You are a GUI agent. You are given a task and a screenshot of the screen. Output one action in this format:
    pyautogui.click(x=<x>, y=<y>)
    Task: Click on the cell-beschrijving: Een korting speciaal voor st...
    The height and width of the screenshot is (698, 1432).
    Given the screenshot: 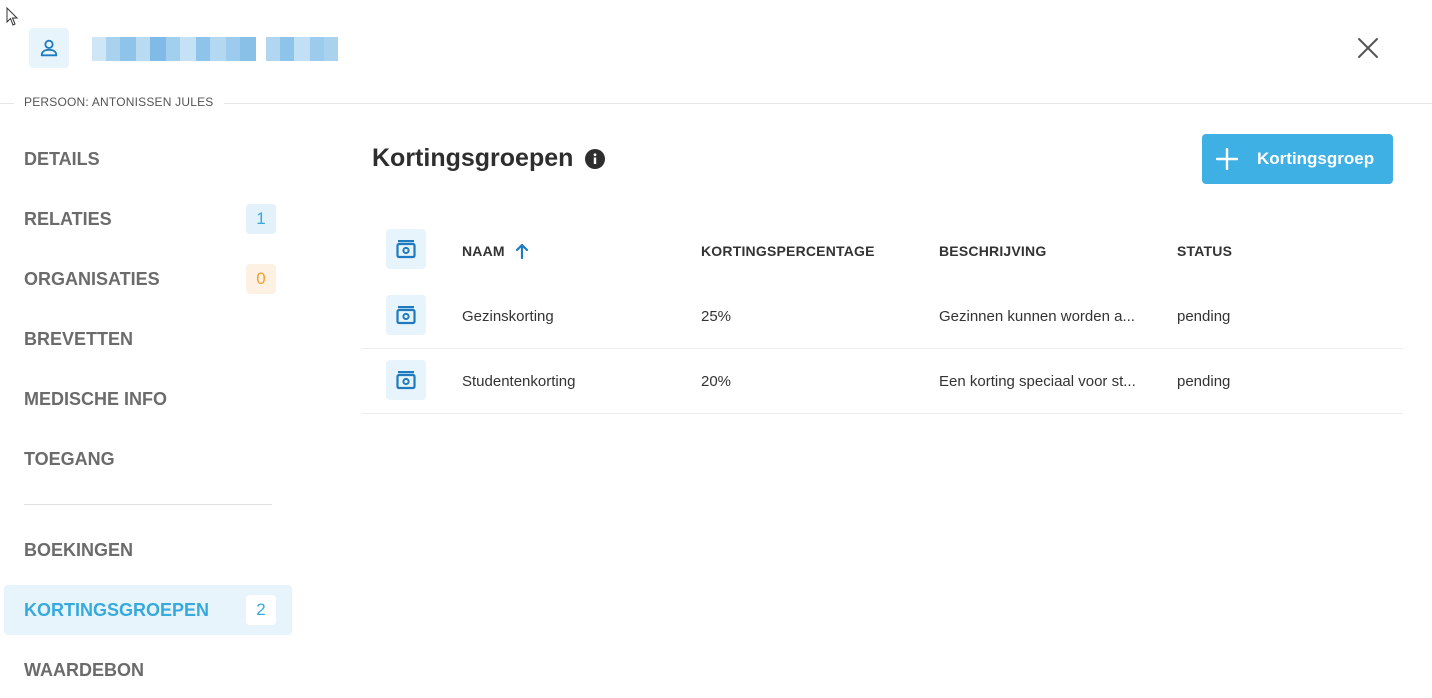 What is the action you would take?
    pyautogui.click(x=1037, y=381)
    